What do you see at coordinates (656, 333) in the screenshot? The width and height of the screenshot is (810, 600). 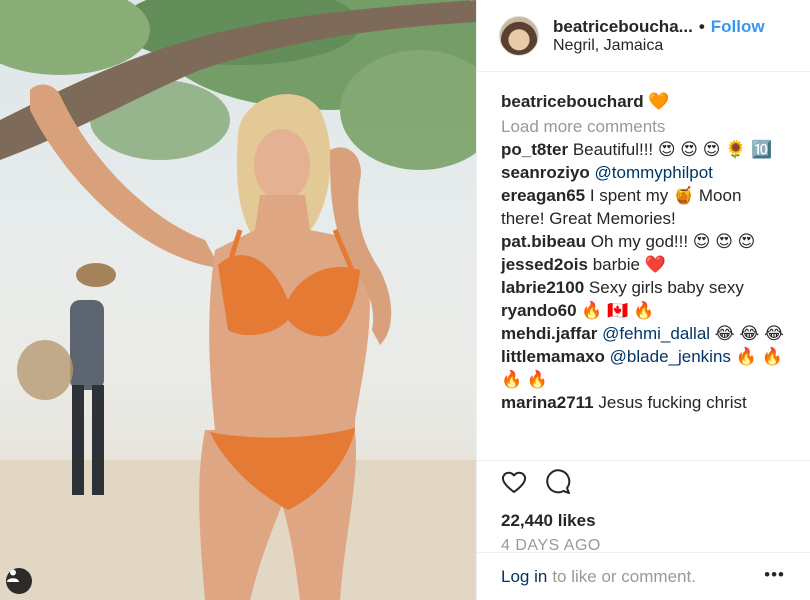 I see `comment-mention: @fehmi_dallal` at bounding box center [656, 333].